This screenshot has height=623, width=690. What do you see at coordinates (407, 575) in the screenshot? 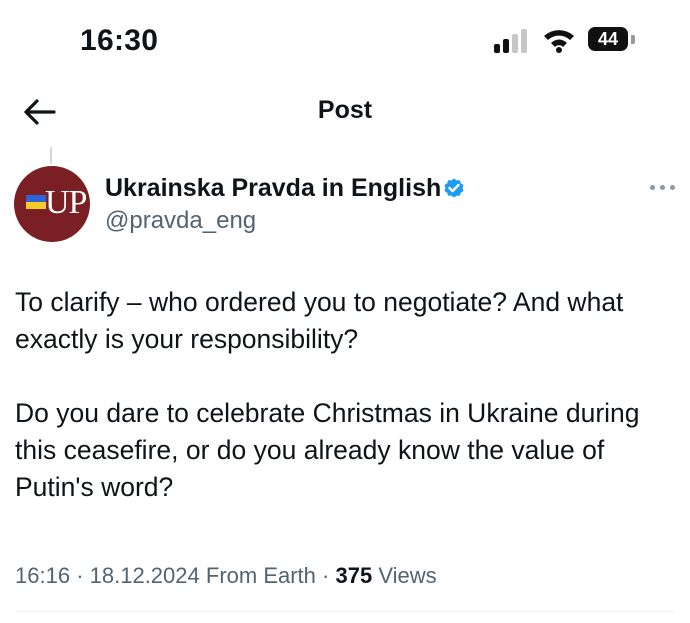
I see `views-label: Views` at bounding box center [407, 575].